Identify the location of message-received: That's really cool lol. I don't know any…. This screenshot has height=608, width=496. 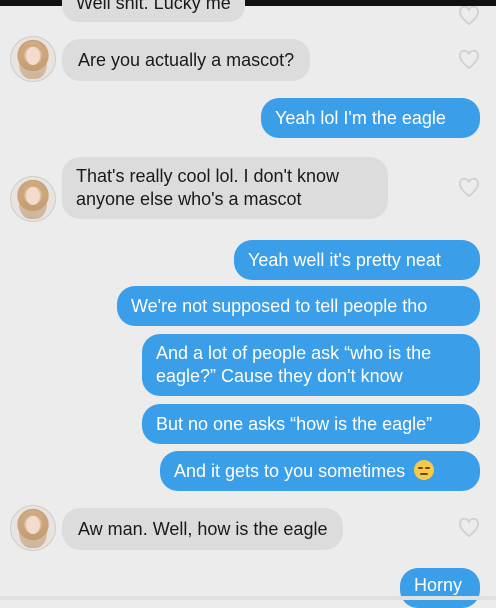
(225, 188).